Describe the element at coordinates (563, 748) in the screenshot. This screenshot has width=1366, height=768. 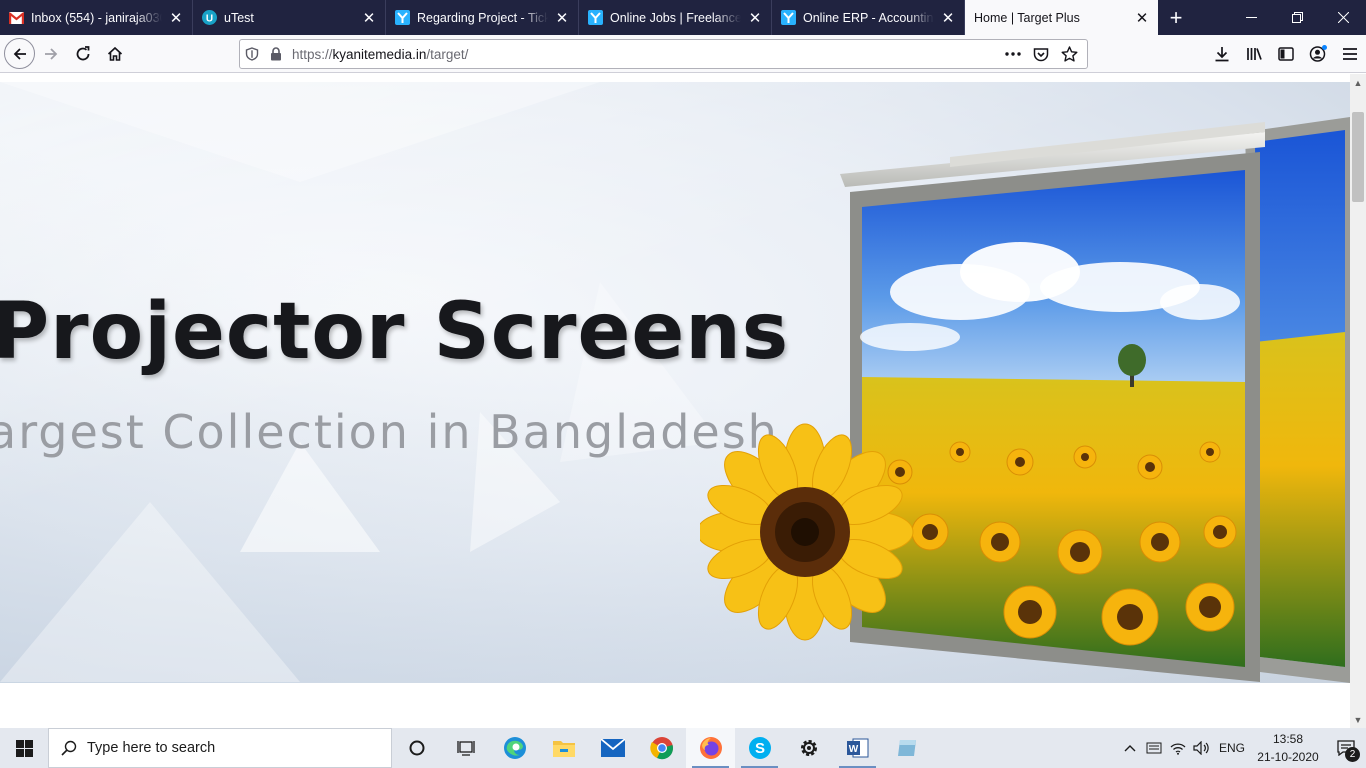
I see `file-explorer-icon` at that location.